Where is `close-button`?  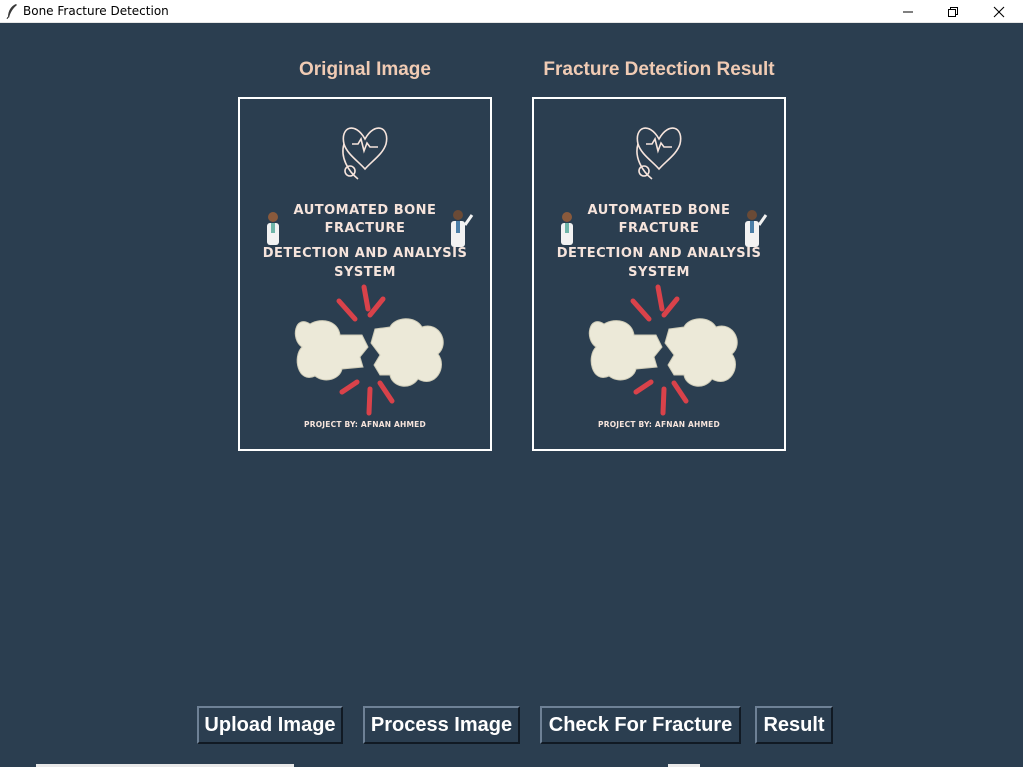
close-button is located at coordinates (999, 11).